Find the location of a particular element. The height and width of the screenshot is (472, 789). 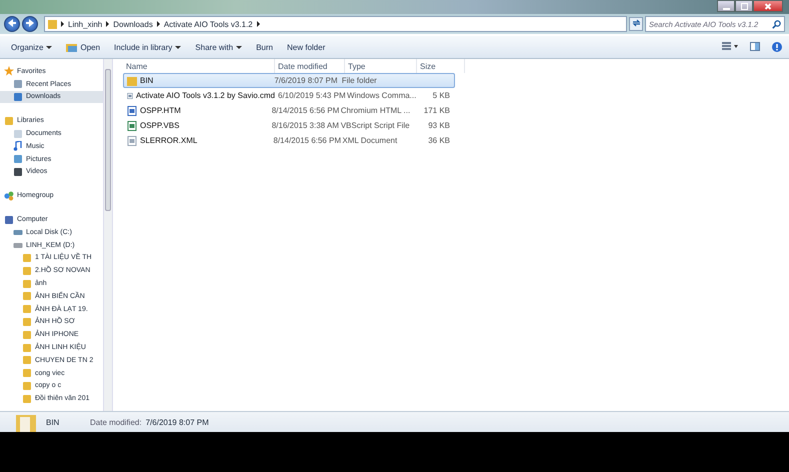

breadcrumb: Linh_xinh is located at coordinates (85, 24).